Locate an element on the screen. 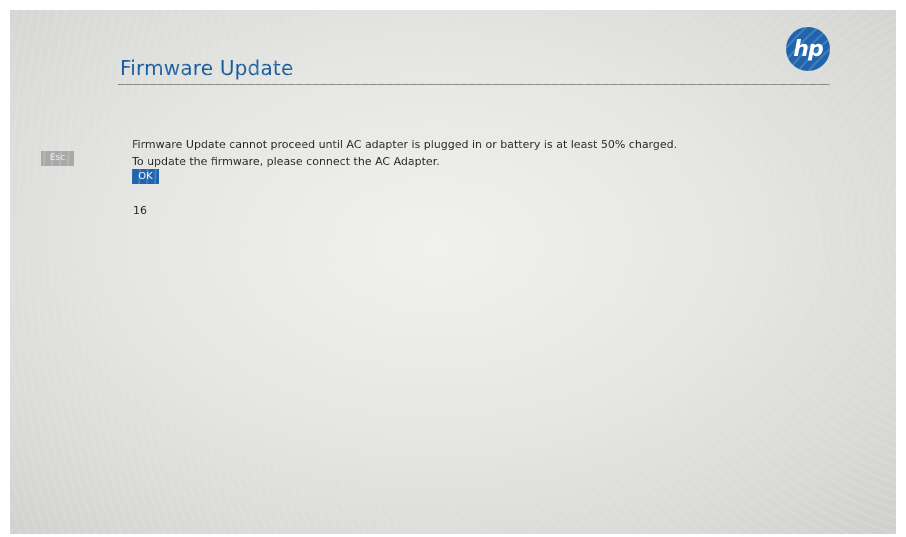 This screenshot has width=906, height=537. hp-logo: hp is located at coordinates (808, 49).